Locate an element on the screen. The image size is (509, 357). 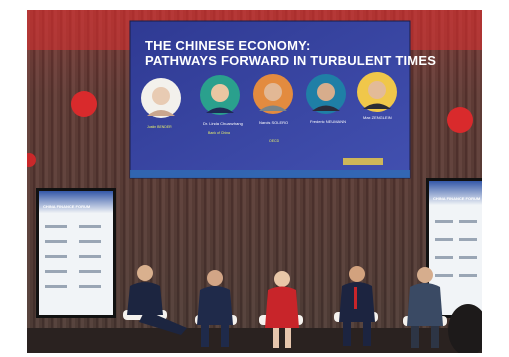
speaker-2-name: Dr. Linda Chuanzhang is located at coordinates (223, 123).